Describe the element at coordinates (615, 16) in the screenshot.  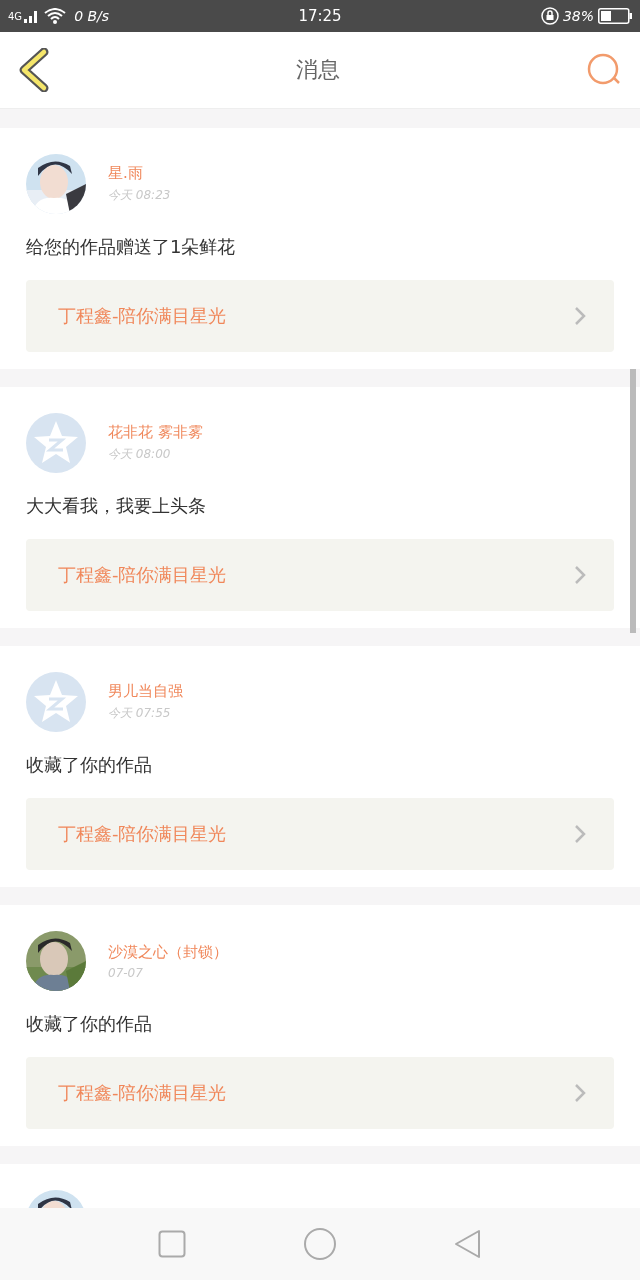
I see `battery-icon` at that location.